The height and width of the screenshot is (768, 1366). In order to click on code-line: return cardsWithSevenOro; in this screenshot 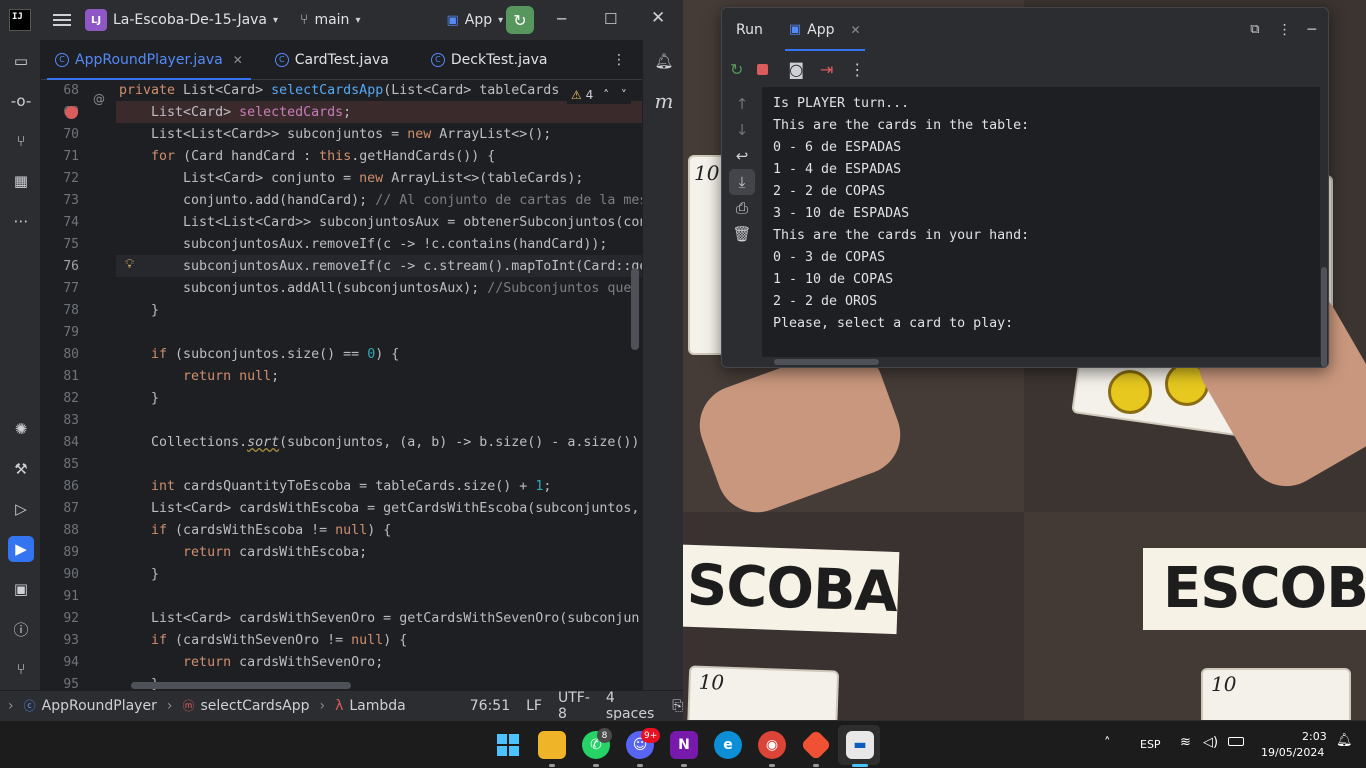, I will do `click(251, 663)`.